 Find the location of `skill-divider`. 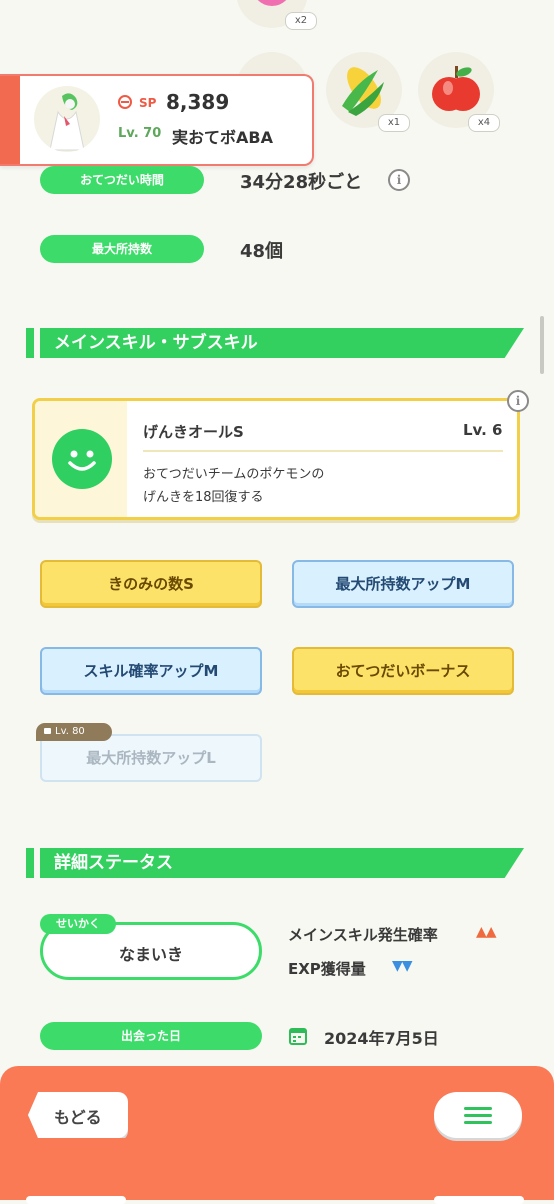

skill-divider is located at coordinates (323, 451).